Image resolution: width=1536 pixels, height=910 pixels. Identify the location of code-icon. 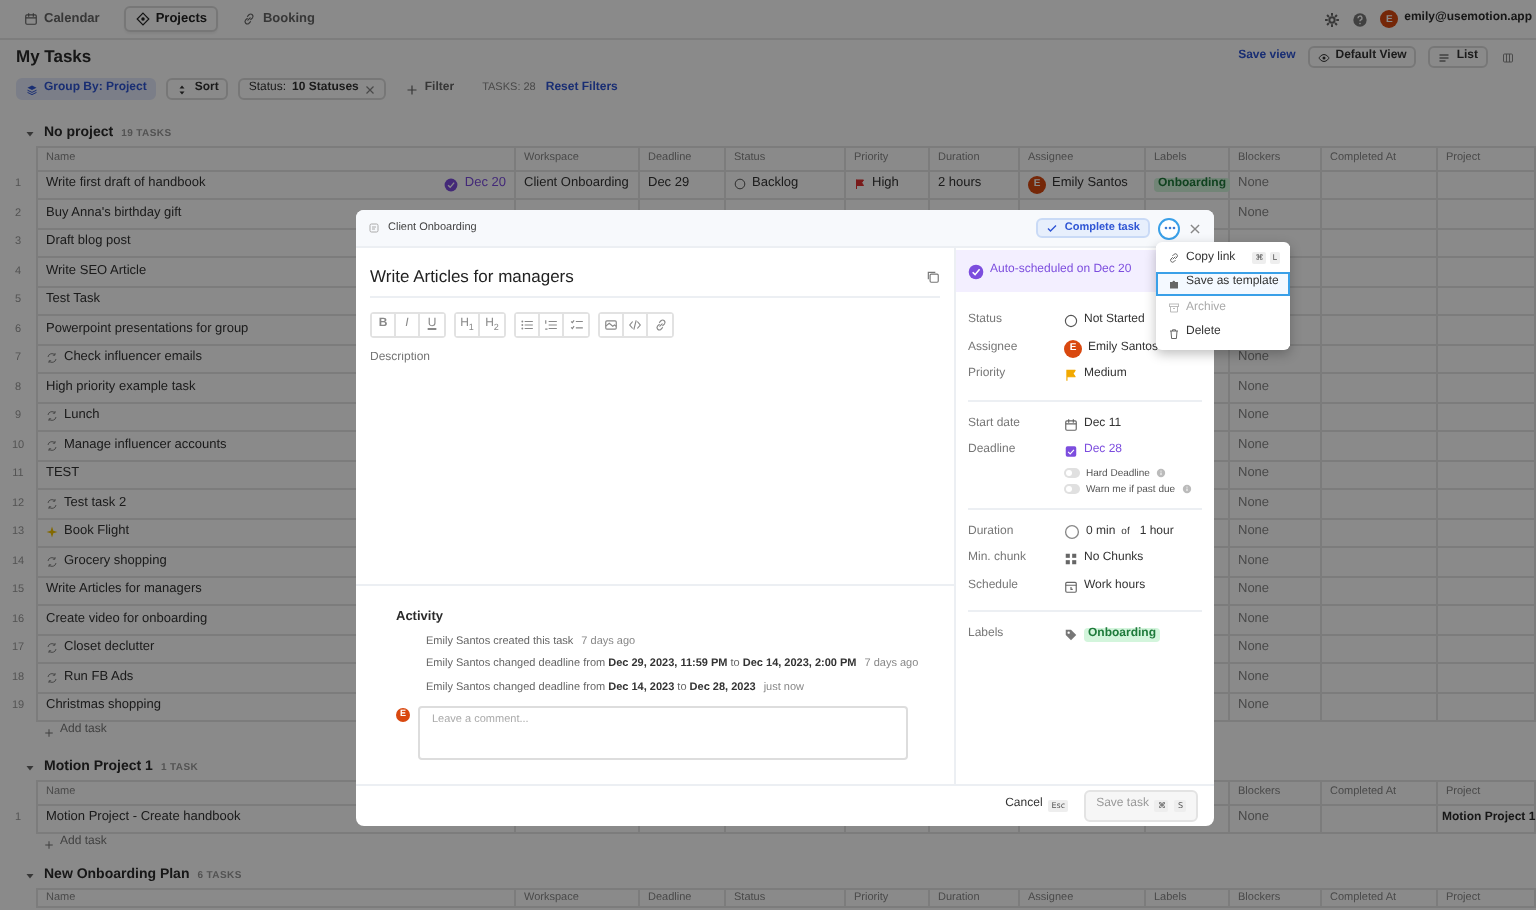
(635, 325).